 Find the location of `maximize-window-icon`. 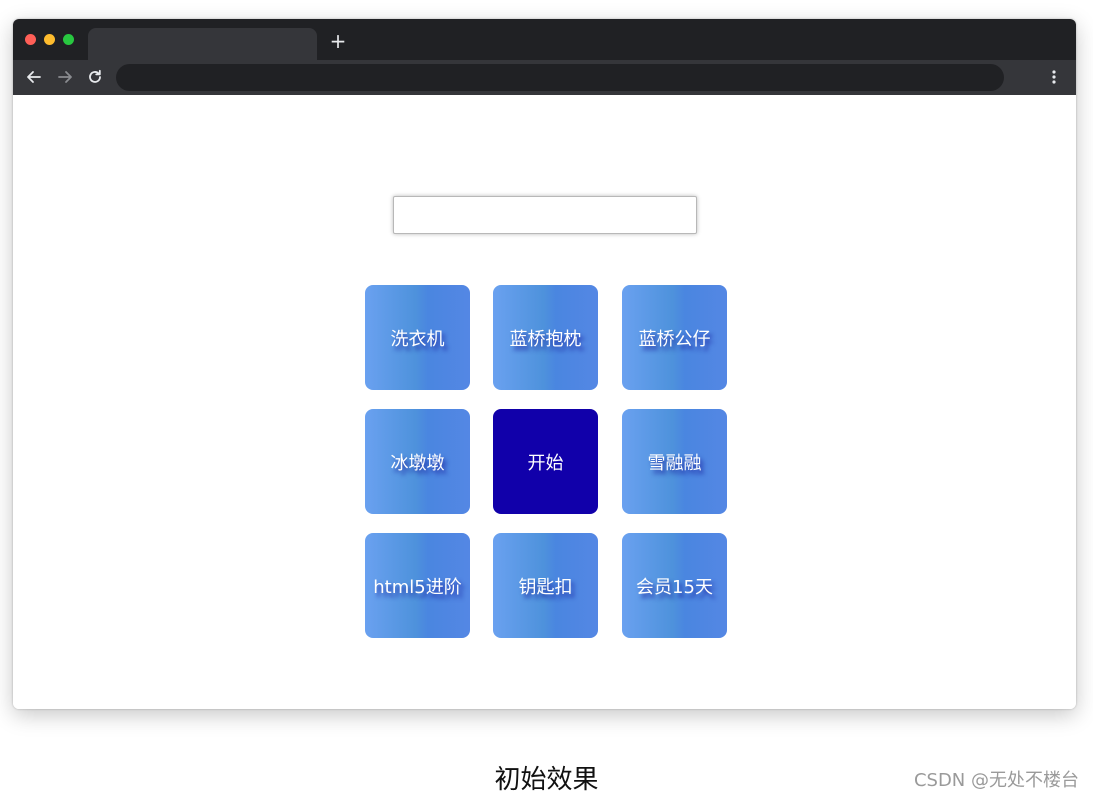

maximize-window-icon is located at coordinates (68, 39).